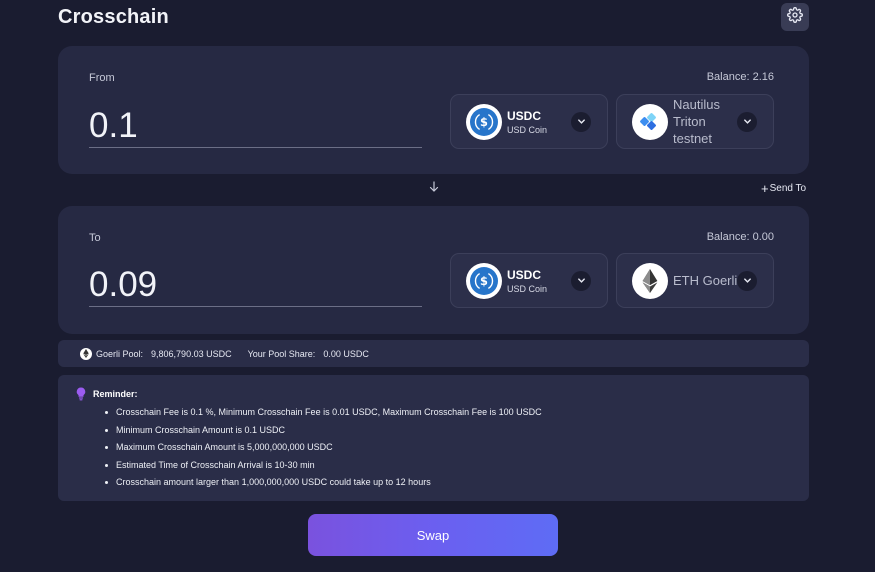 The height and width of the screenshot is (572, 875). I want to click on gear-icon, so click(795, 17).